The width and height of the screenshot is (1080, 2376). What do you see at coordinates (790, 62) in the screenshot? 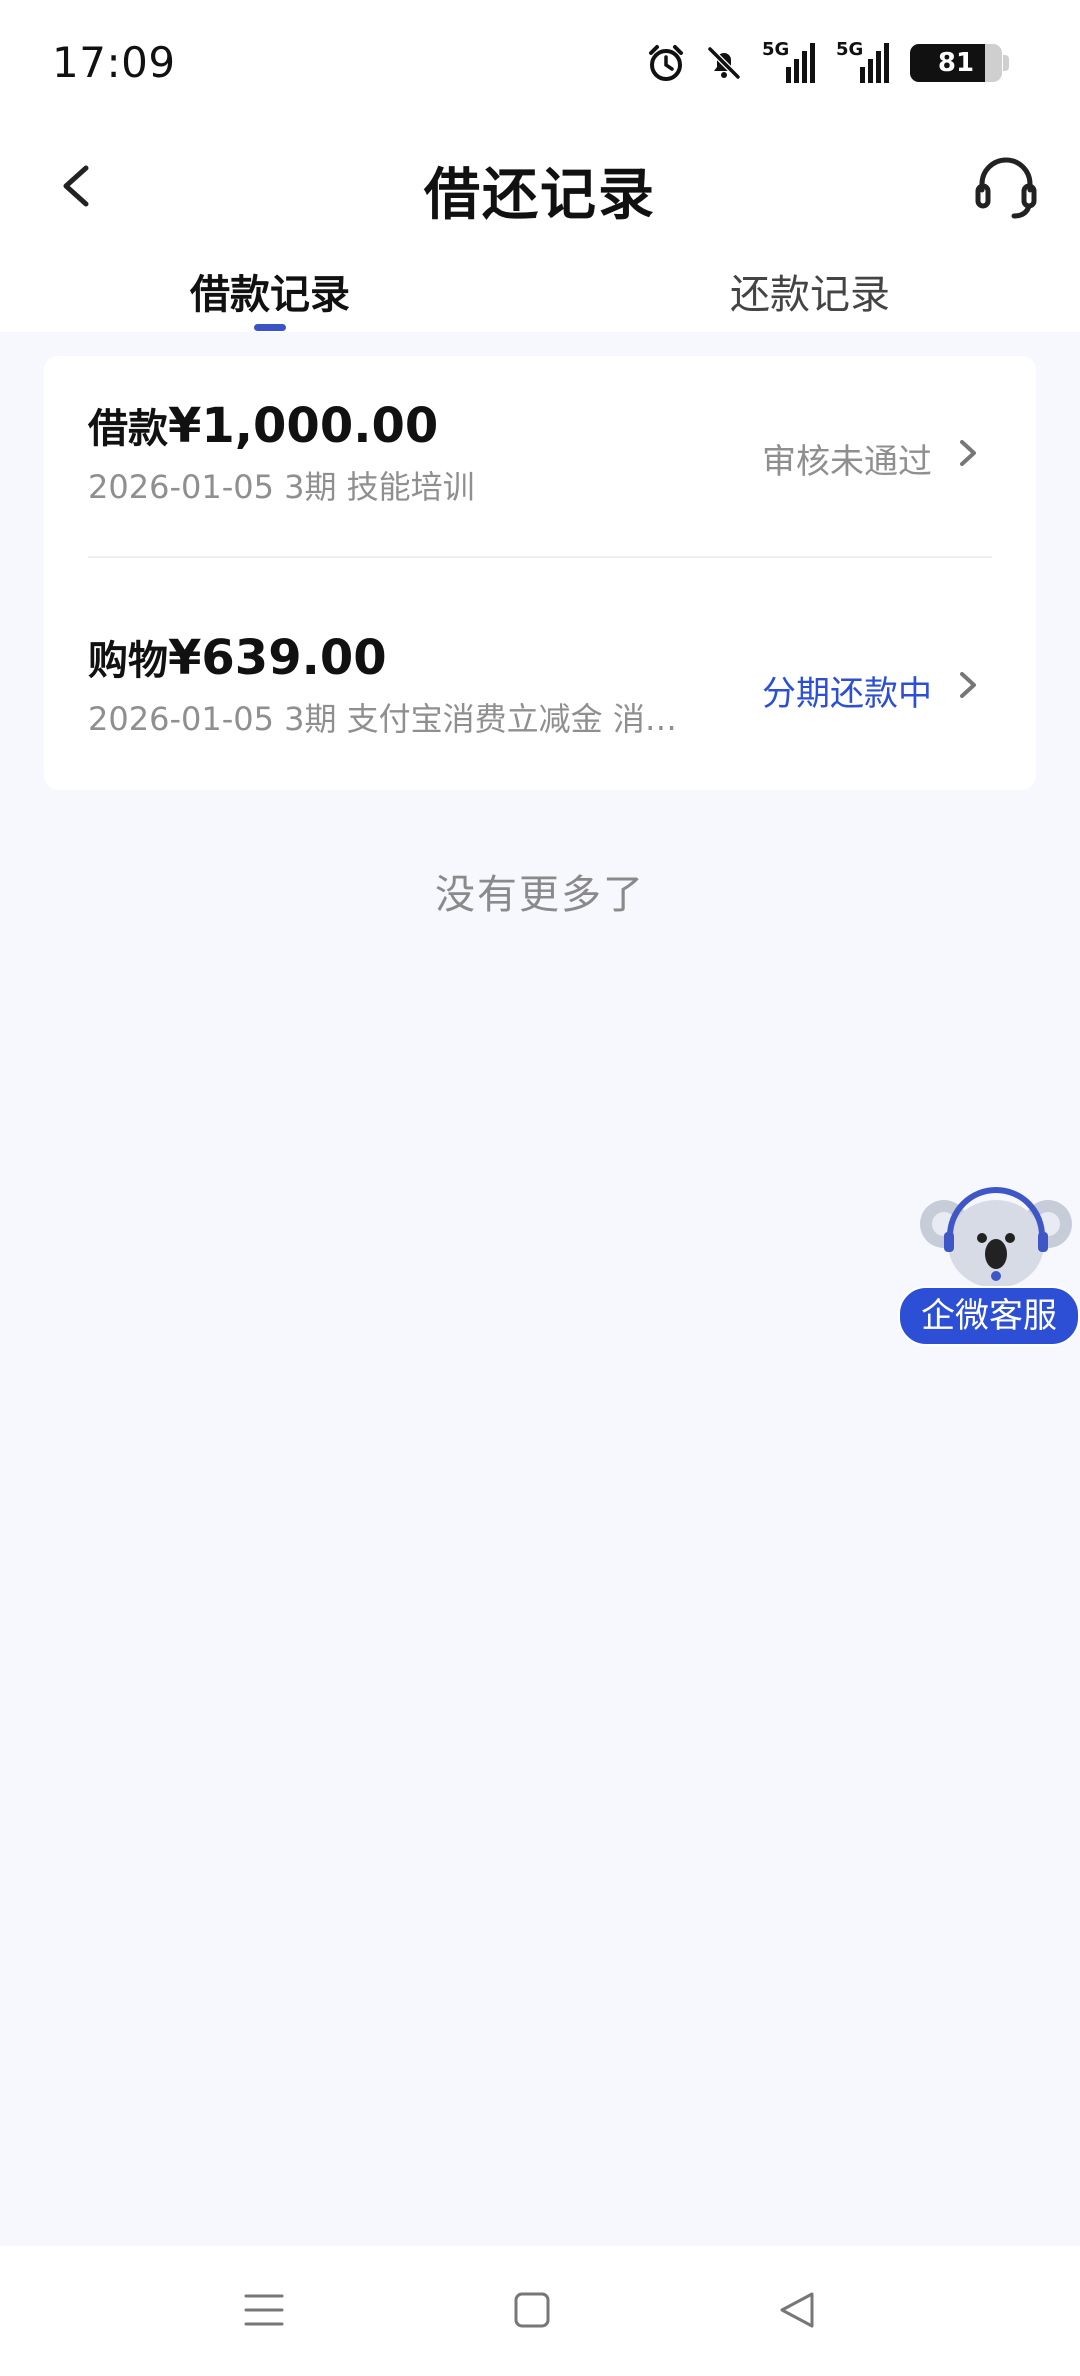
I see `signal-icon: 5G` at bounding box center [790, 62].